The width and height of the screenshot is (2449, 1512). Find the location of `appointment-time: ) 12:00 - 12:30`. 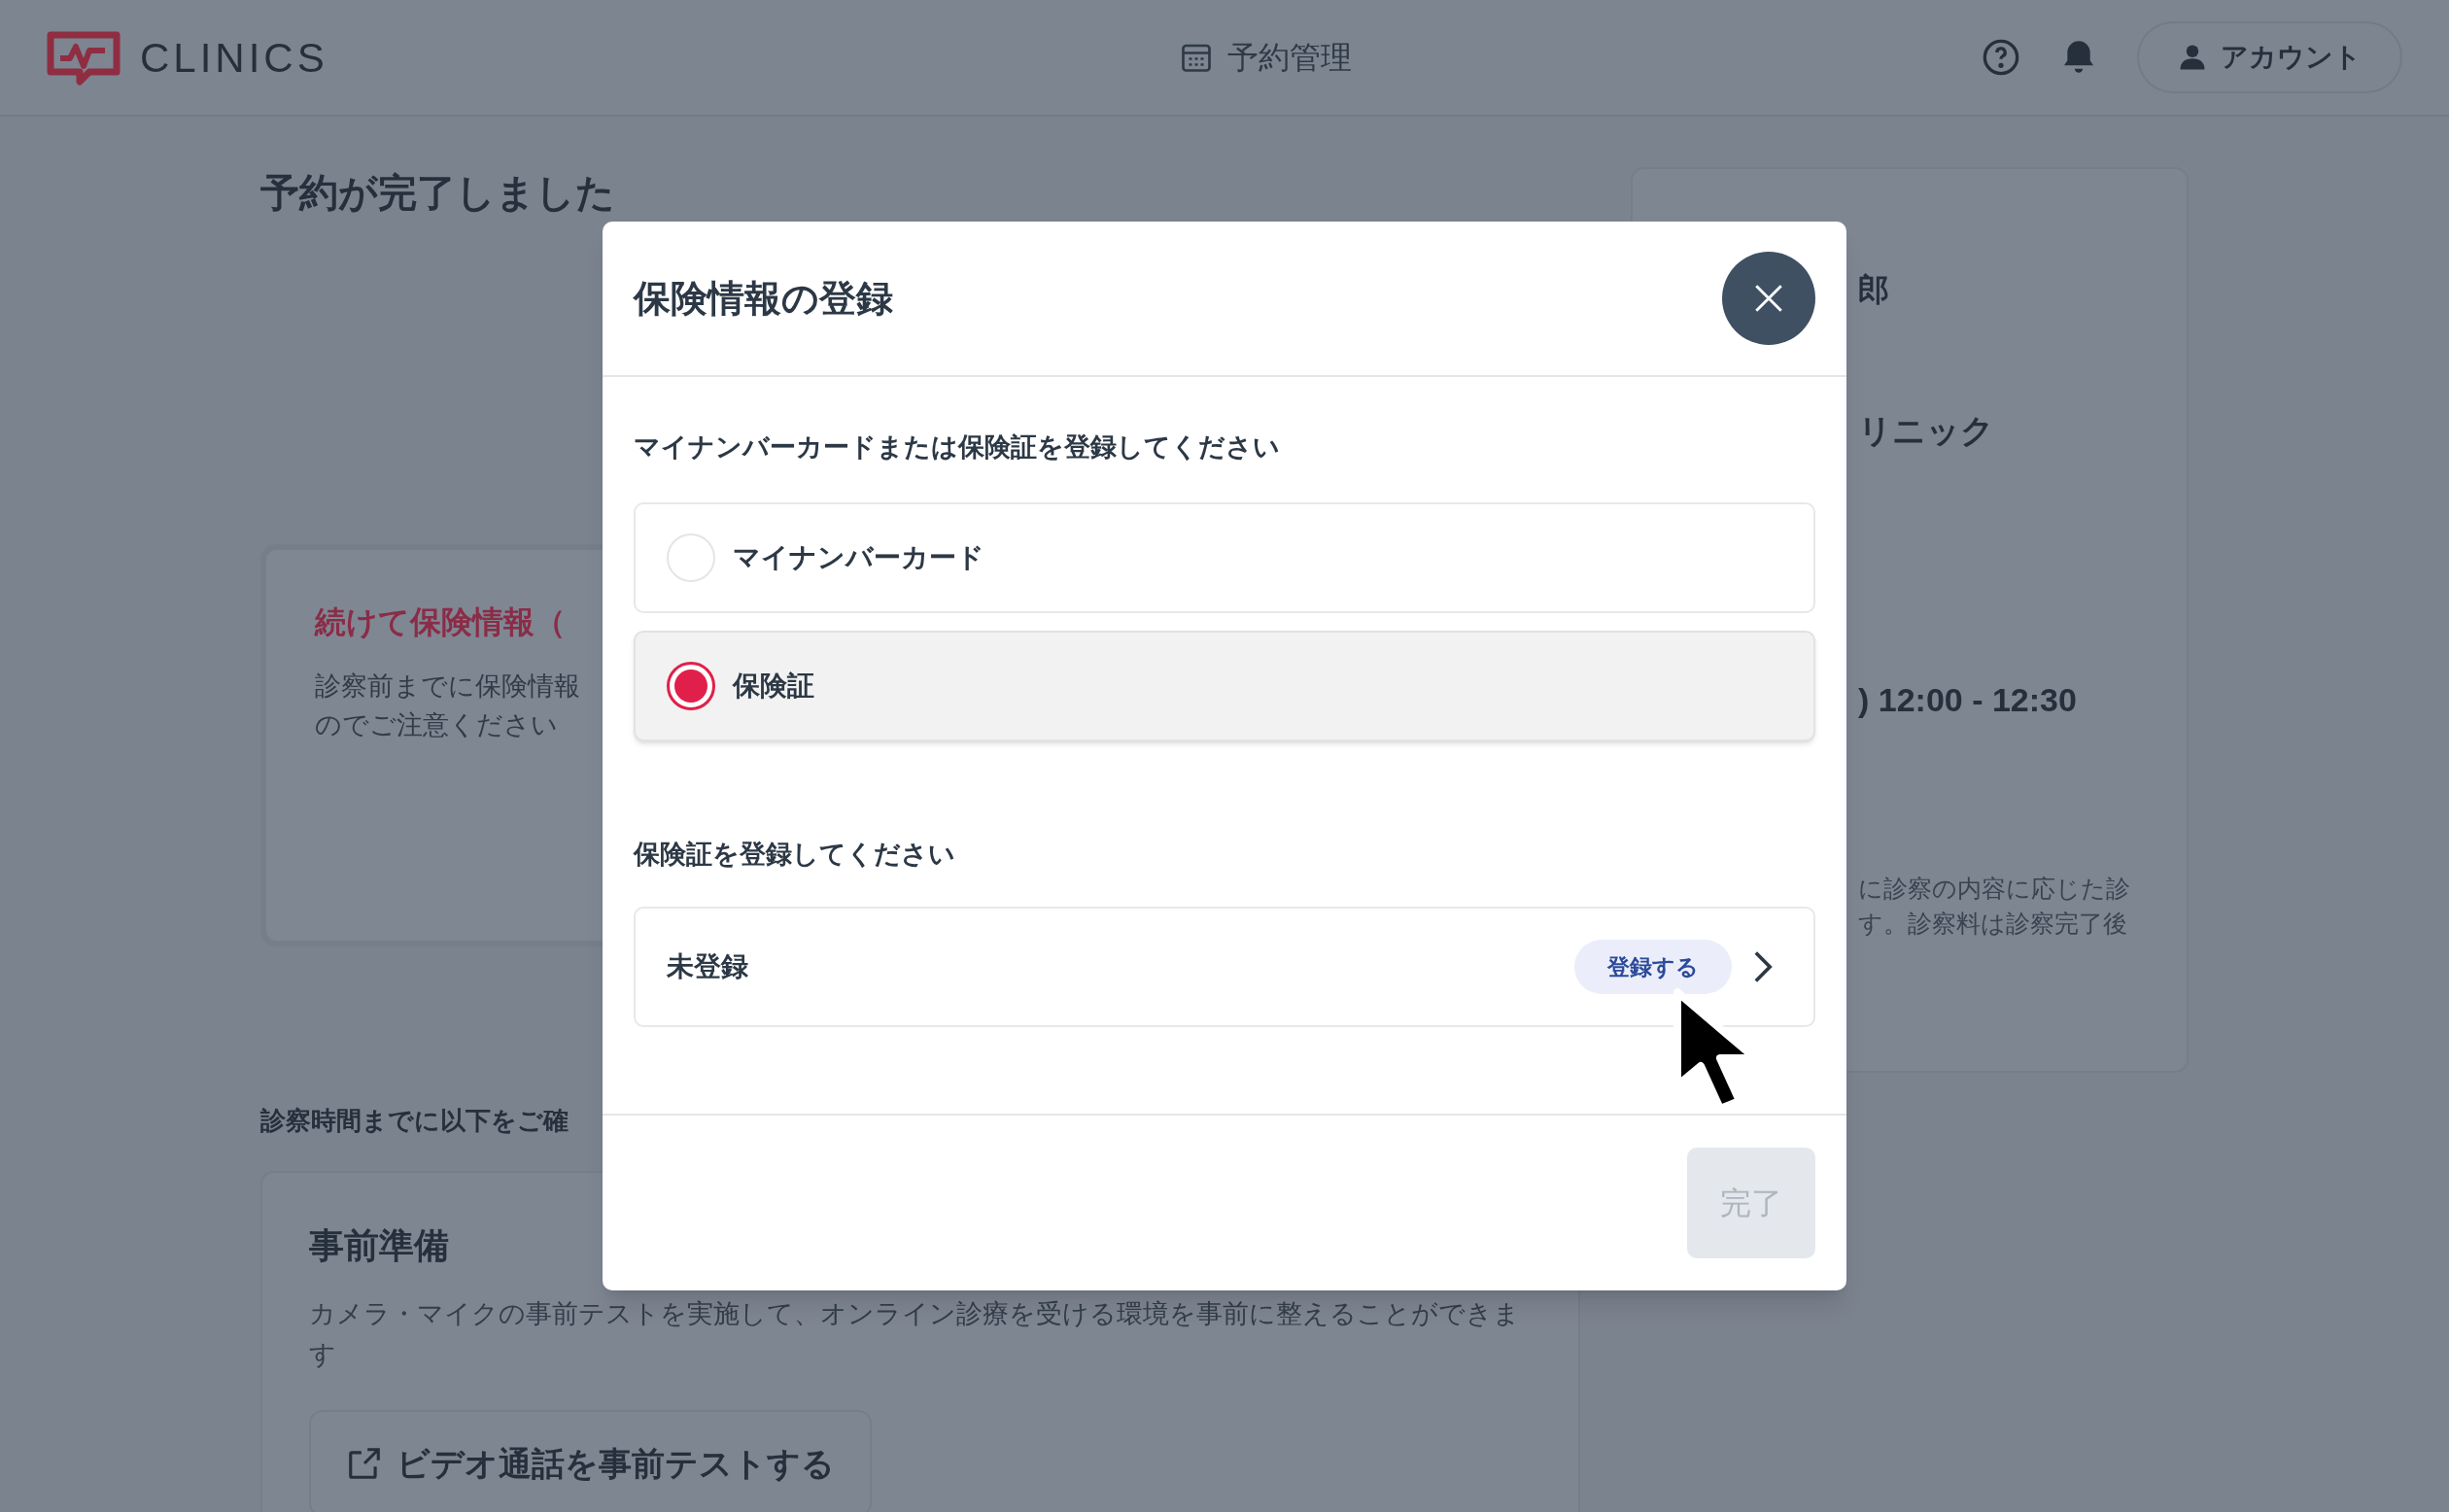

appointment-time: ) 12:00 - 12:30 is located at coordinates (1968, 700).